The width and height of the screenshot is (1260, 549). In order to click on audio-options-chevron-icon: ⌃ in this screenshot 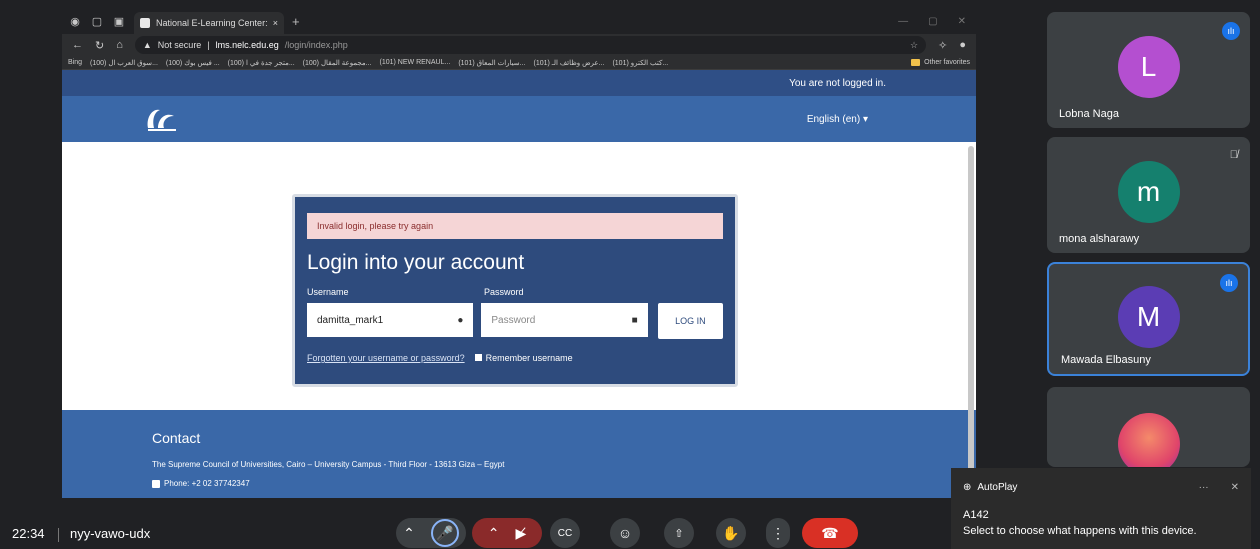, I will do `click(409, 533)`.